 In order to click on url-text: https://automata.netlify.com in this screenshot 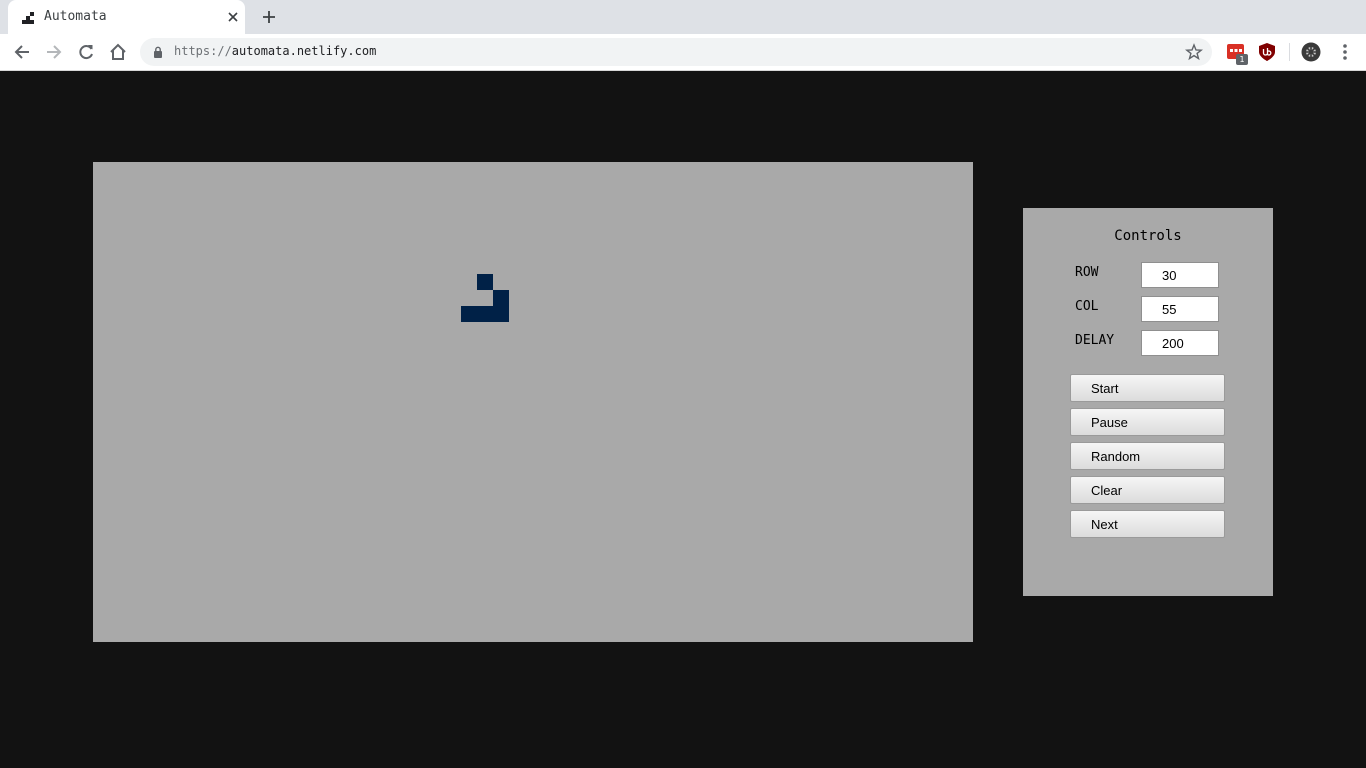, I will do `click(275, 51)`.